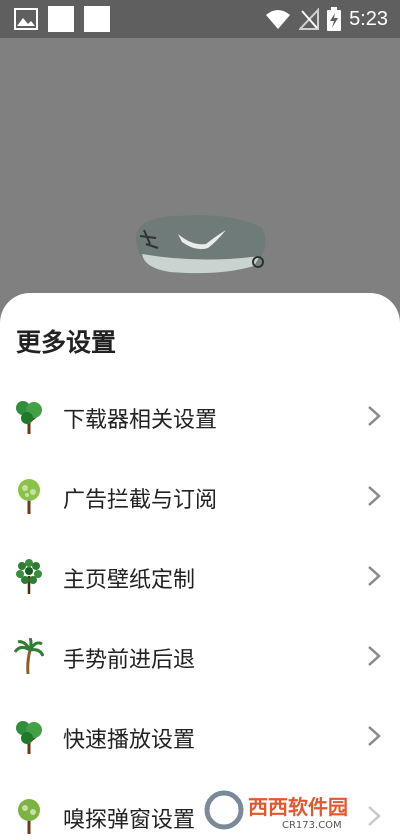 This screenshot has height=840, width=400. What do you see at coordinates (312, 825) in the screenshot?
I see `watermark-subtext: CR173.COM` at bounding box center [312, 825].